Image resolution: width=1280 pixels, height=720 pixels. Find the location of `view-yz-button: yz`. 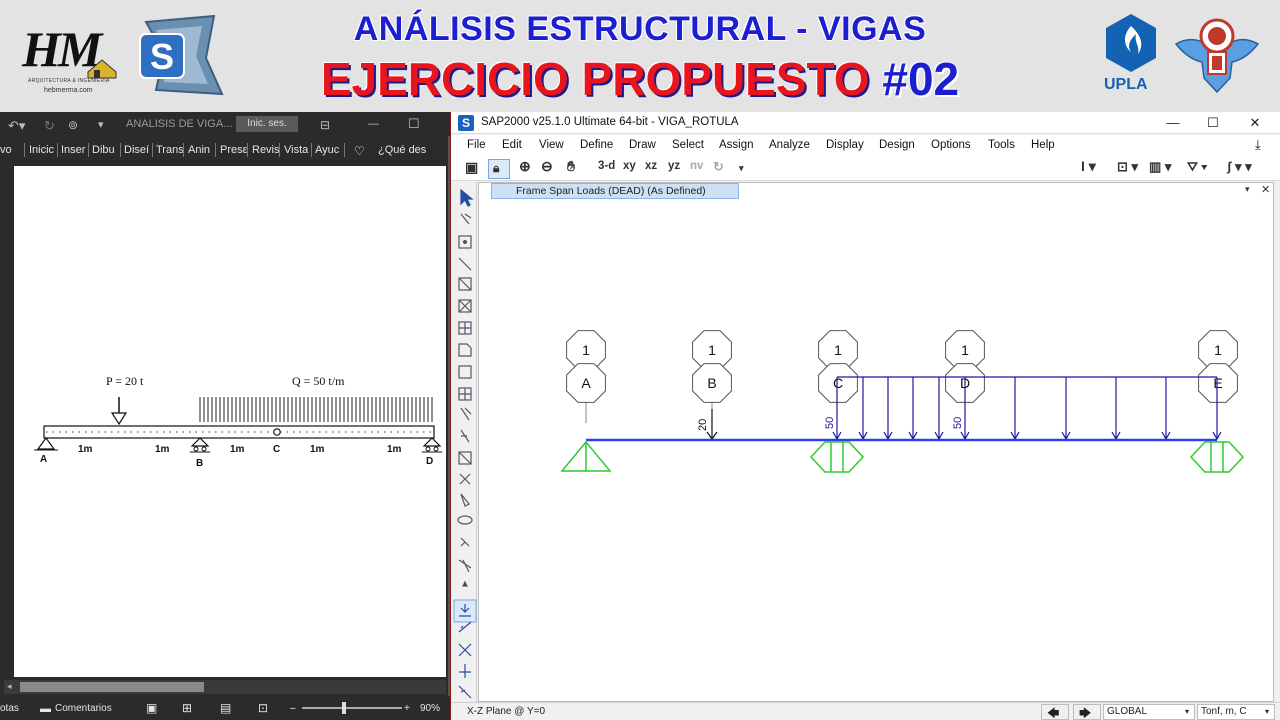

view-yz-button: yz is located at coordinates (674, 166).